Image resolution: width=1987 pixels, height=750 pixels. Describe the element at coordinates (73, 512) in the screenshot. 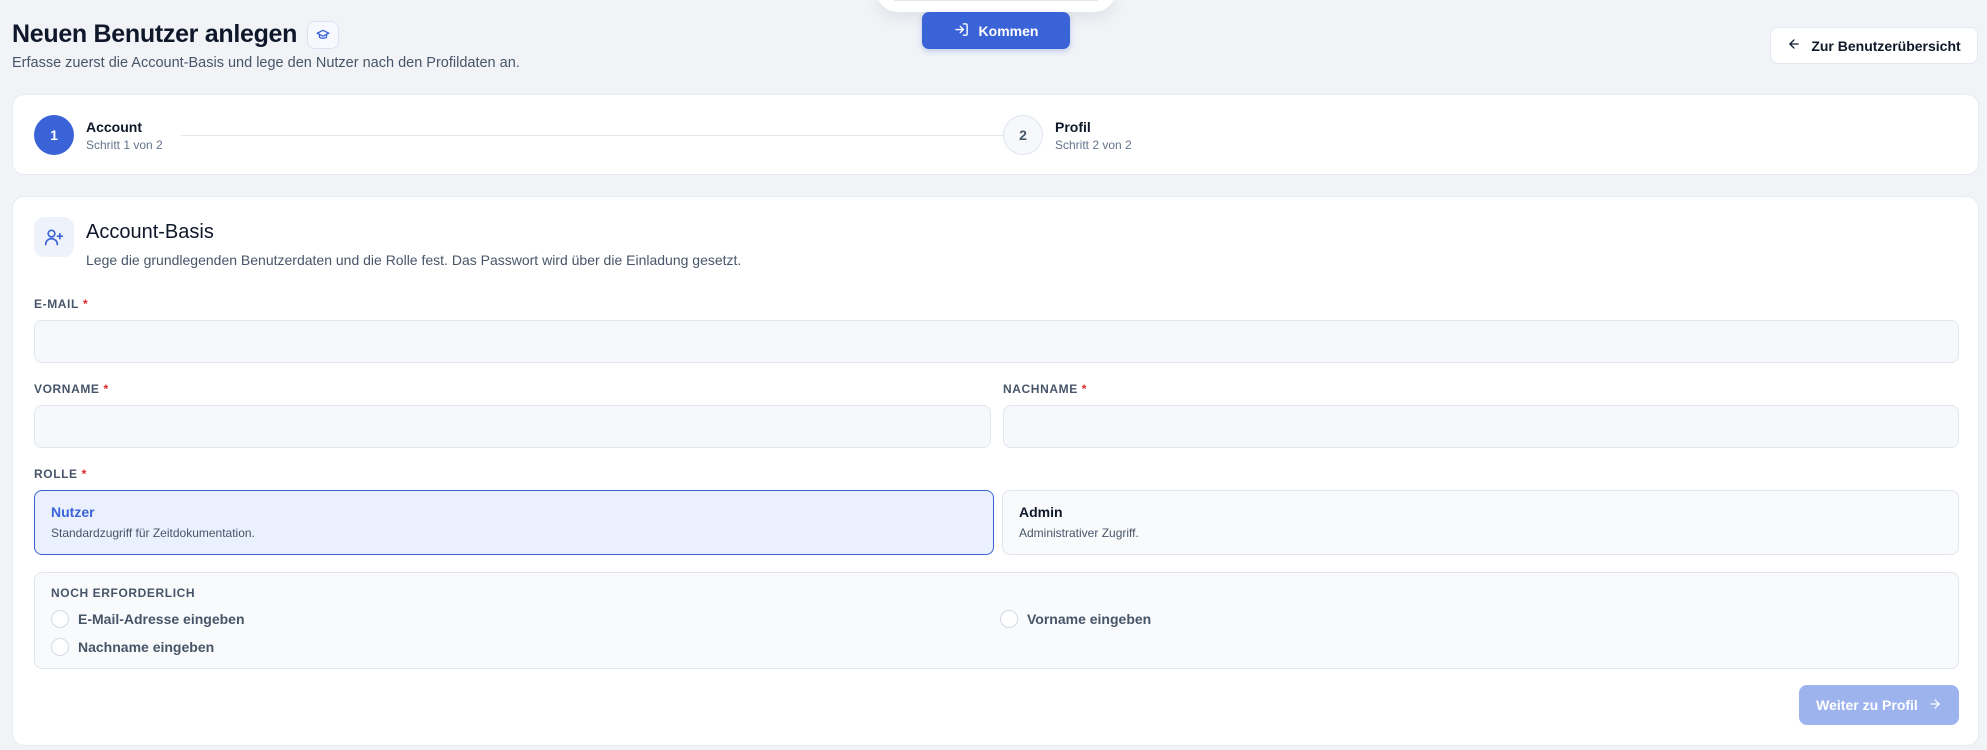

I see `role-title: Nutzer` at that location.